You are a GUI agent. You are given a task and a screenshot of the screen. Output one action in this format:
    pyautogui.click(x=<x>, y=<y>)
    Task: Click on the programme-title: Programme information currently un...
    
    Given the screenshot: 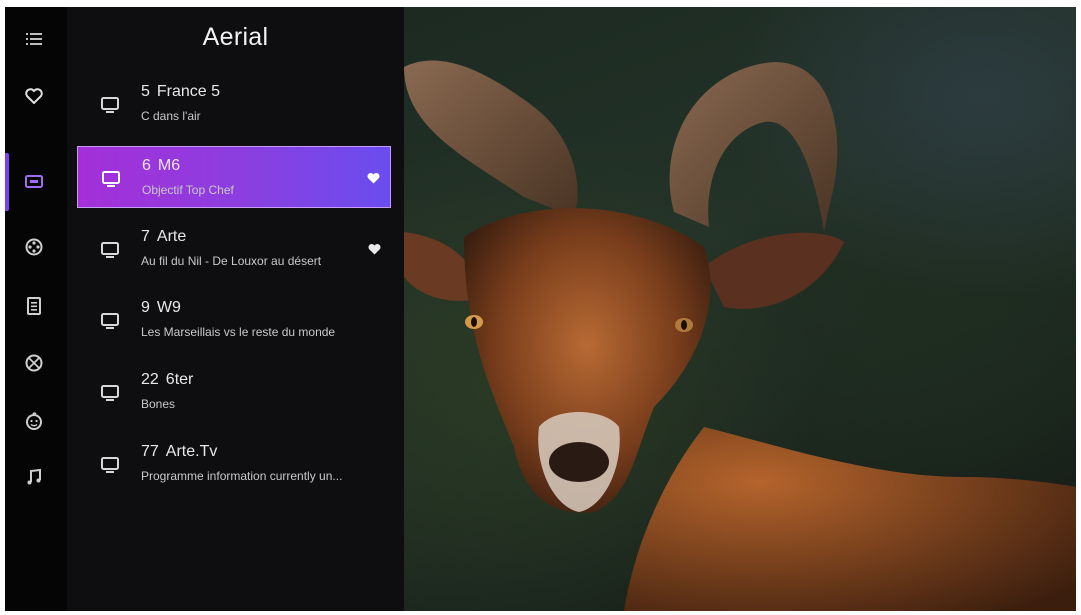 What is the action you would take?
    pyautogui.click(x=242, y=476)
    